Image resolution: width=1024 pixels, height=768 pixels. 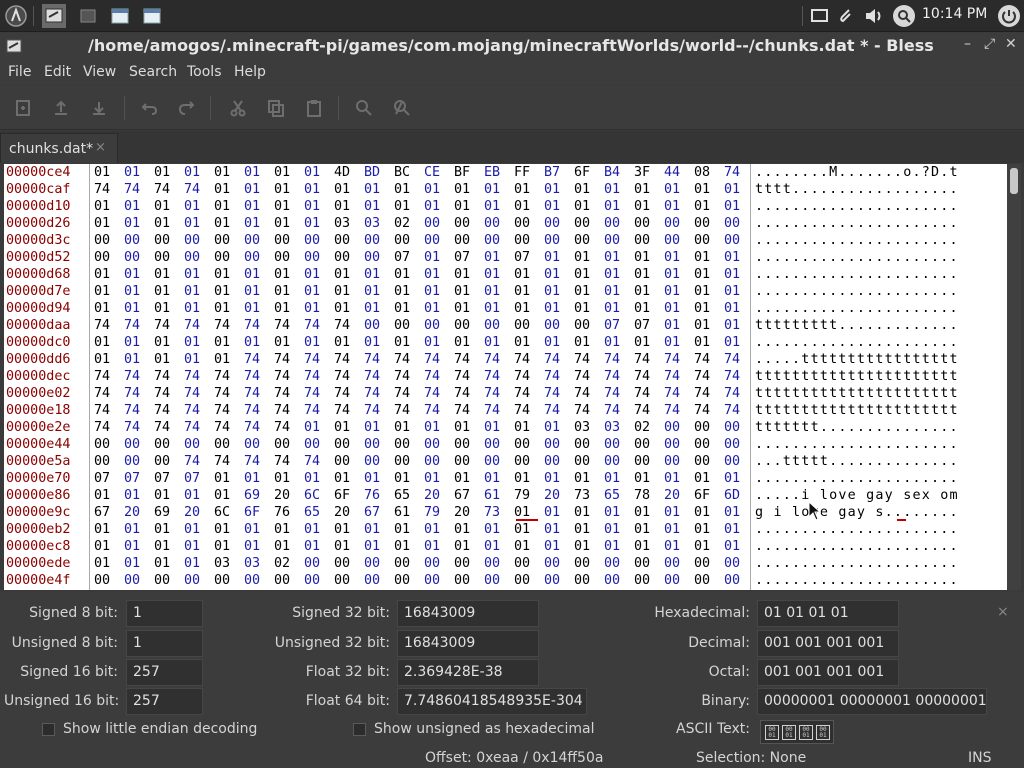 What do you see at coordinates (468, 672) in the screenshot?
I see `float32-field: 2.369428E-38` at bounding box center [468, 672].